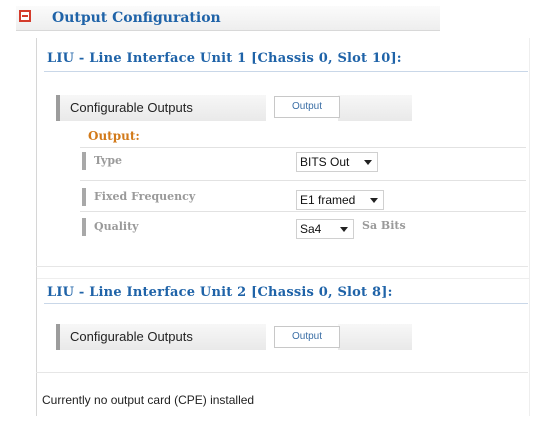 The image size is (538, 422). Describe the element at coordinates (136, 18) in the screenshot. I see `section-title: Output Configuration` at that location.